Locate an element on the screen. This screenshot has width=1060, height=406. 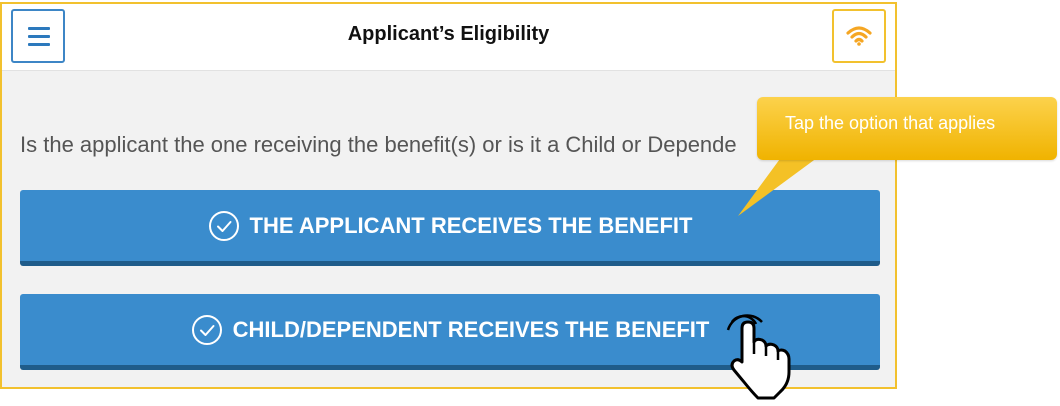
connection-status-button is located at coordinates (859, 36).